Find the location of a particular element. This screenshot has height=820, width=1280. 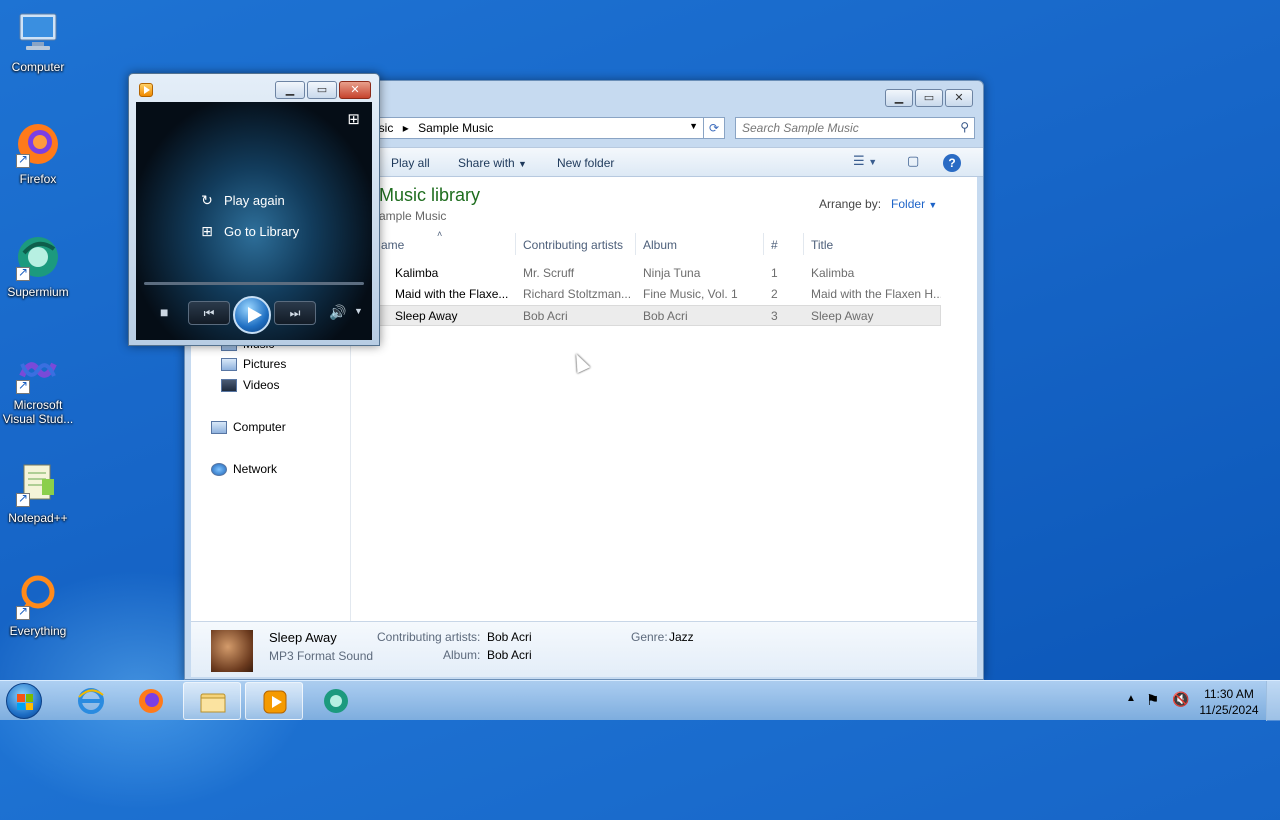

search-input: Search Sample Music ⚲ is located at coordinates (855, 128).